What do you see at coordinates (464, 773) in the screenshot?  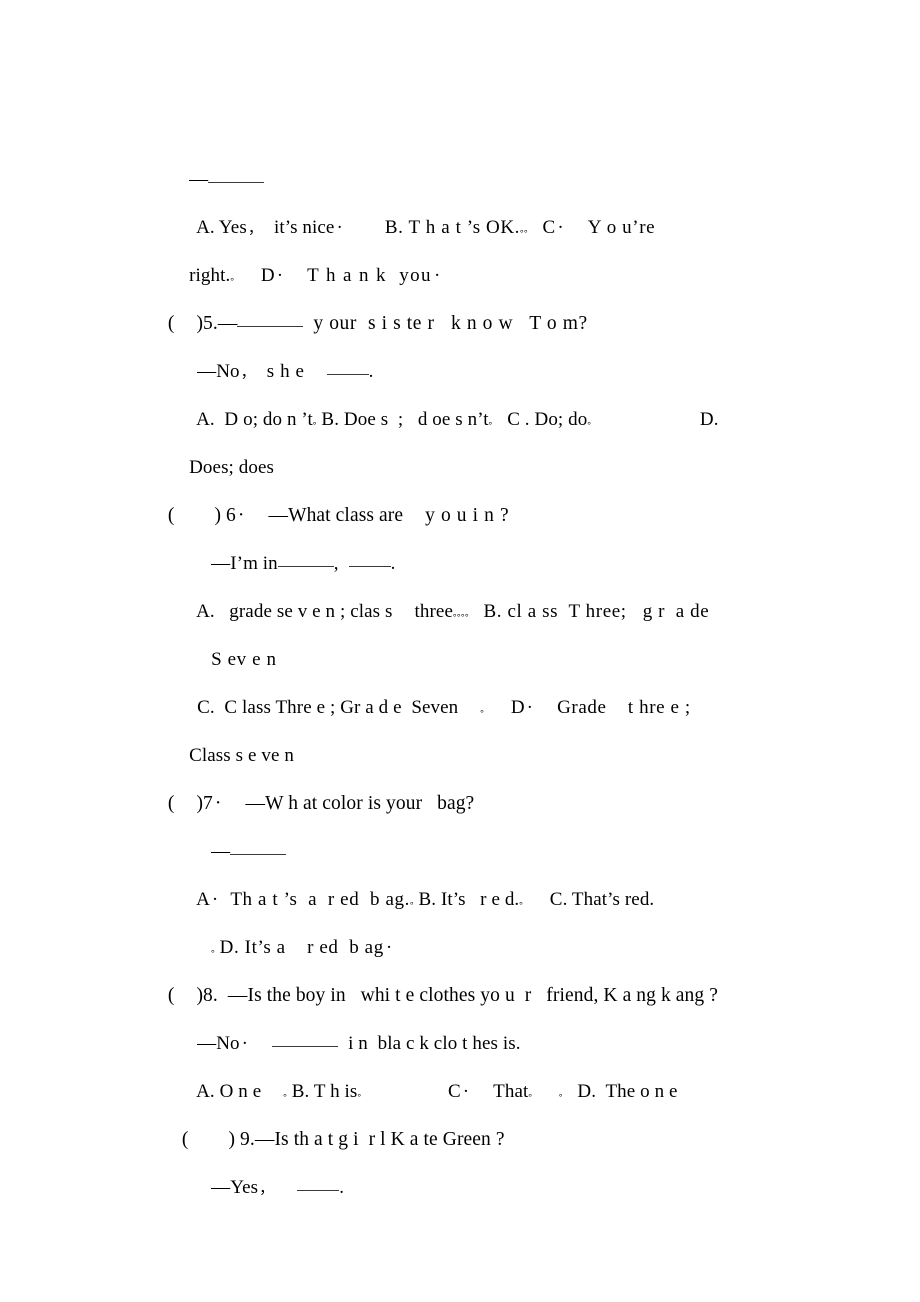 I see `question-7-stem: ()7 · —W h at color is your bag?` at bounding box center [464, 773].